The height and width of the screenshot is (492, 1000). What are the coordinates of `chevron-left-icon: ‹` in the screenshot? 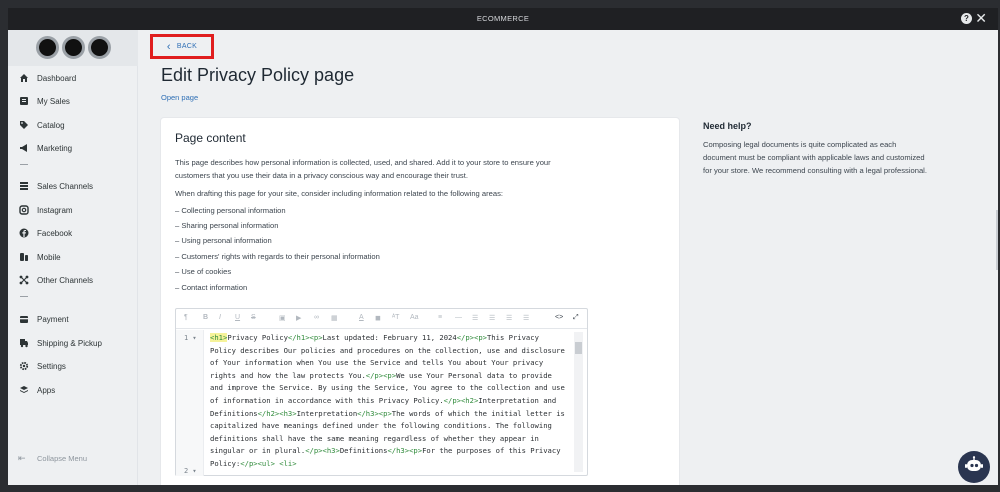 It's located at (168, 46).